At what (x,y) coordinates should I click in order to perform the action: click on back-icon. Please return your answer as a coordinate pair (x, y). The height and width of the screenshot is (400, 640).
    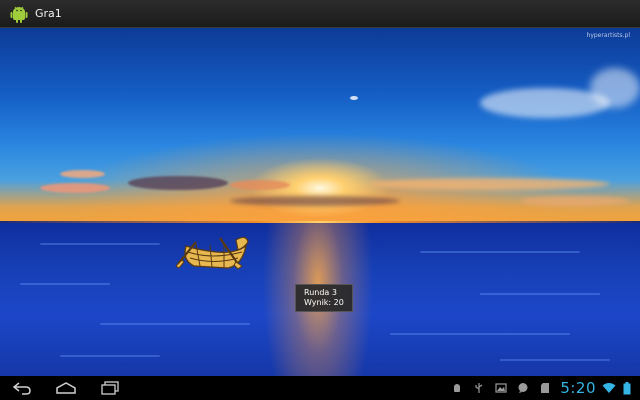
    Looking at the image, I should click on (22, 388).